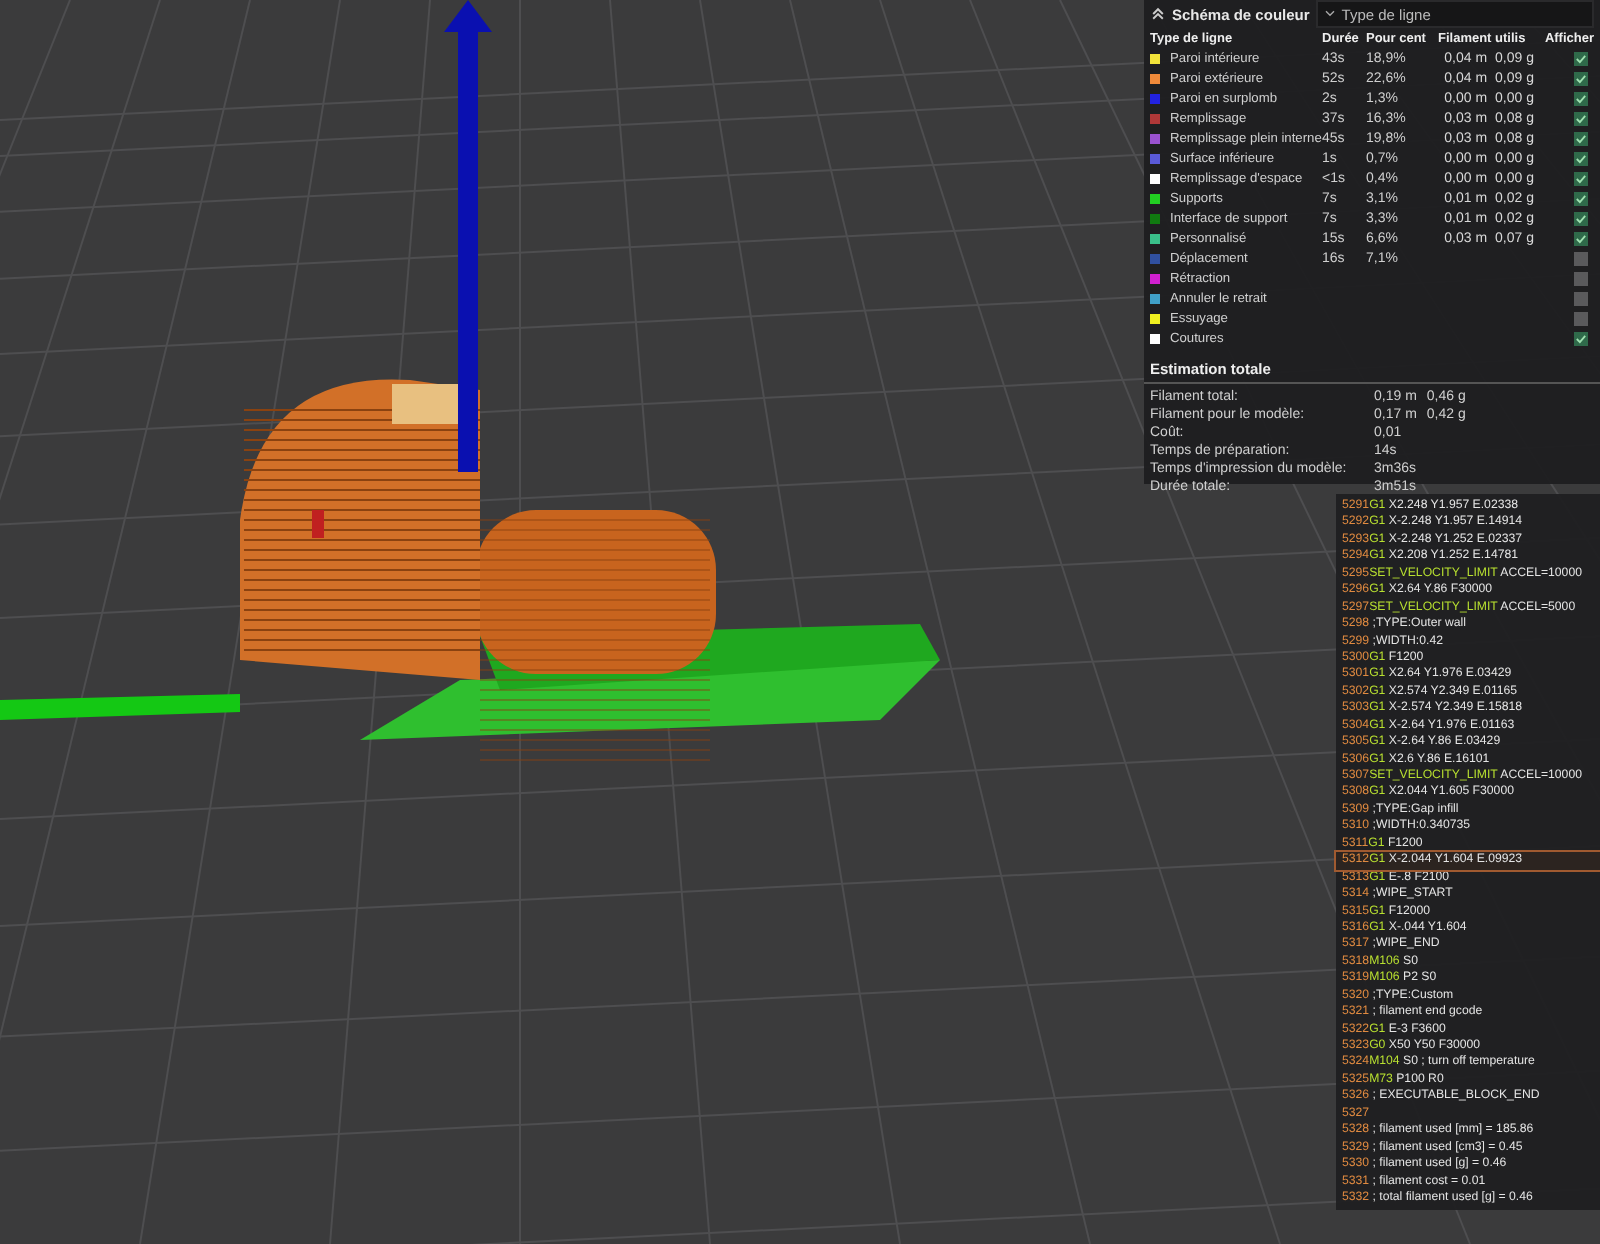 This screenshot has height=1244, width=1600. Describe the element at coordinates (1329, 14) in the screenshot. I see `caret-icon` at that location.